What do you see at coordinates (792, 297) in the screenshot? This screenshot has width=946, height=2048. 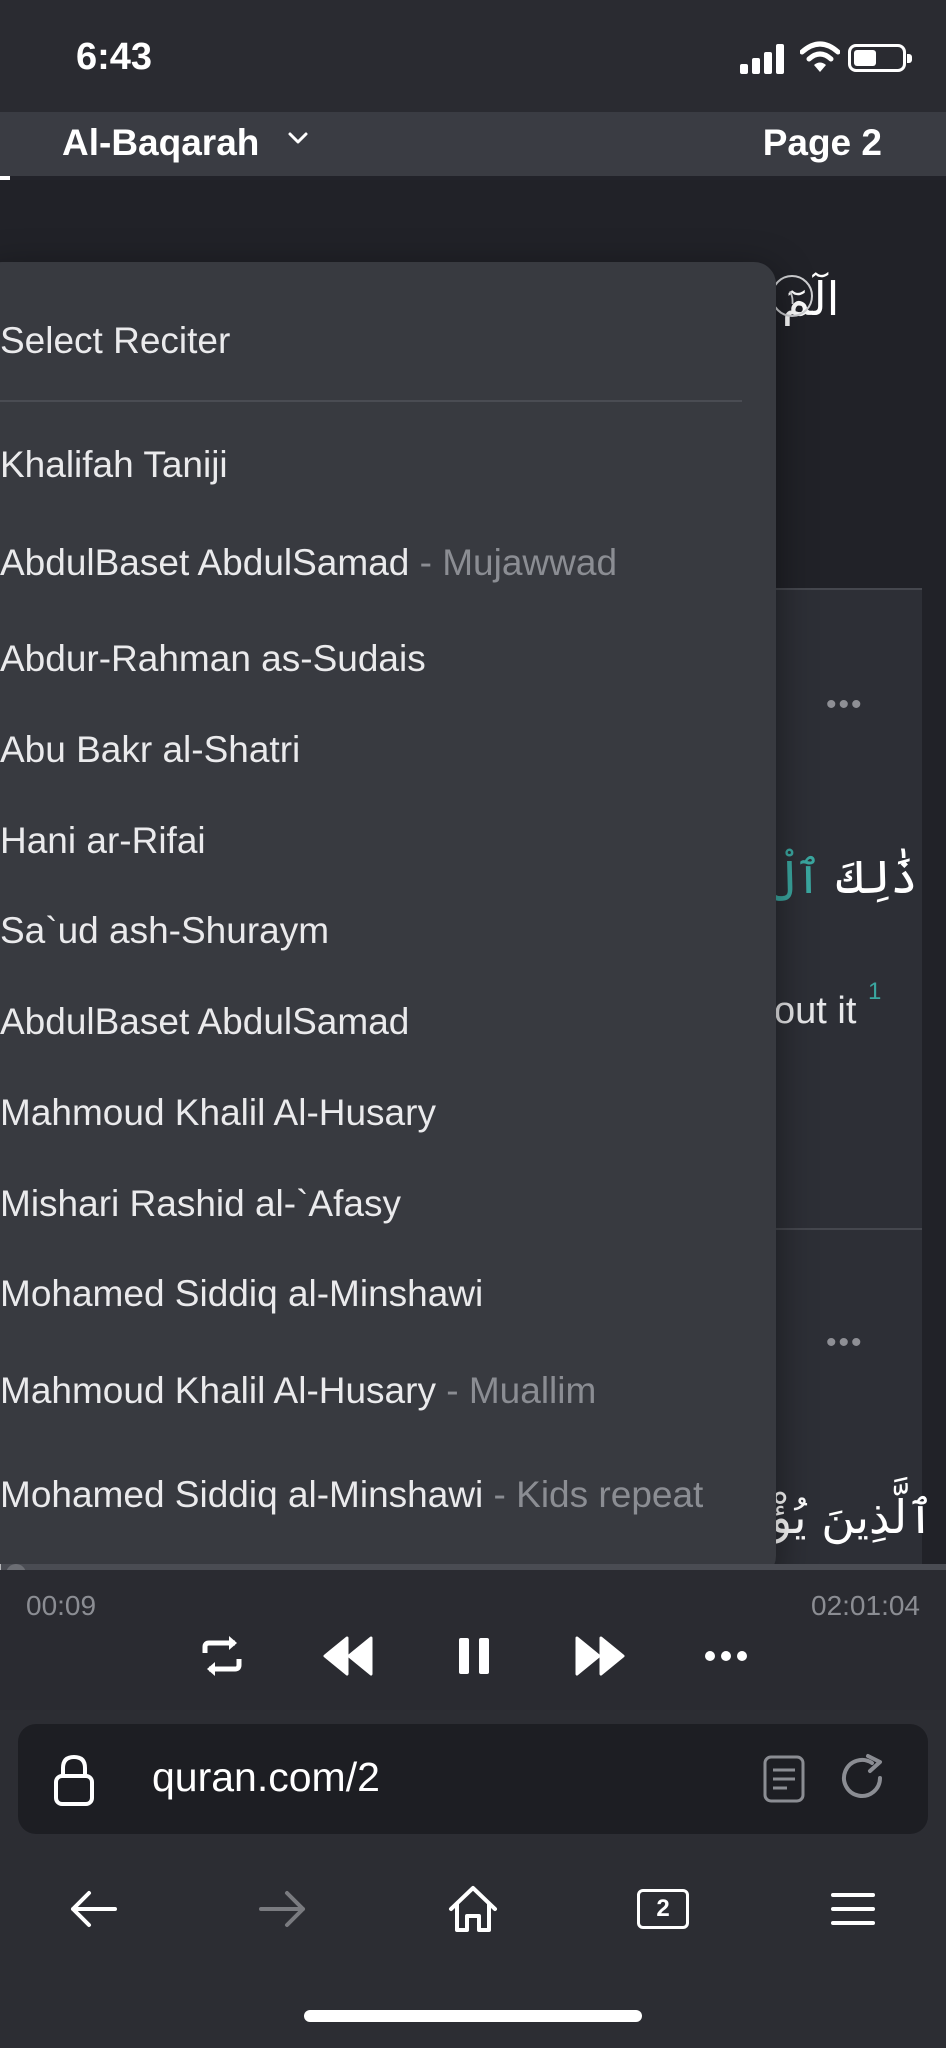 I see `svg-text: ١` at bounding box center [792, 297].